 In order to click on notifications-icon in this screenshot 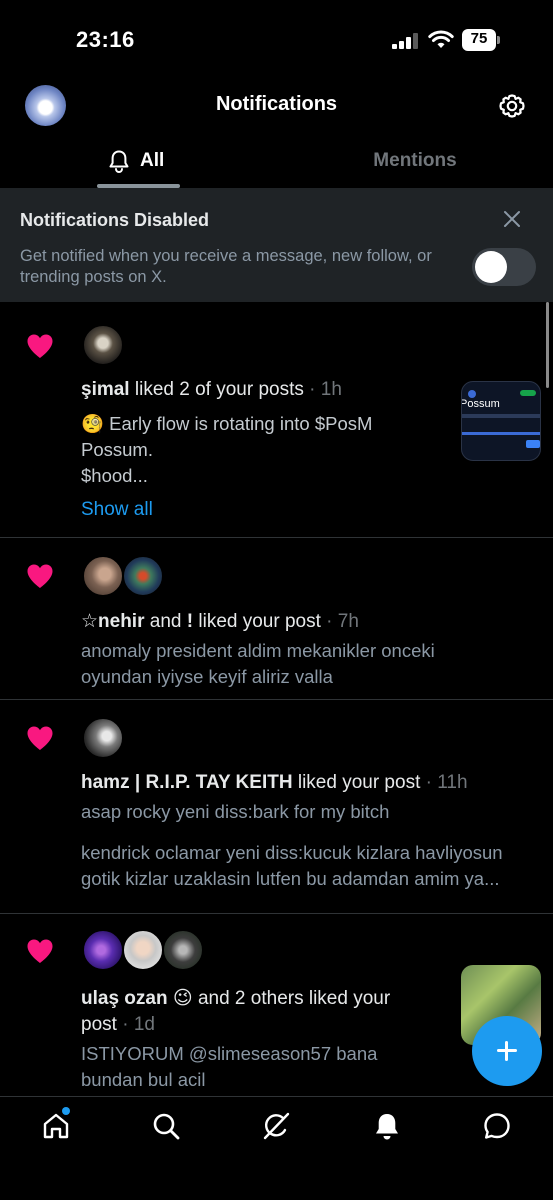, I will do `click(387, 1126)`.